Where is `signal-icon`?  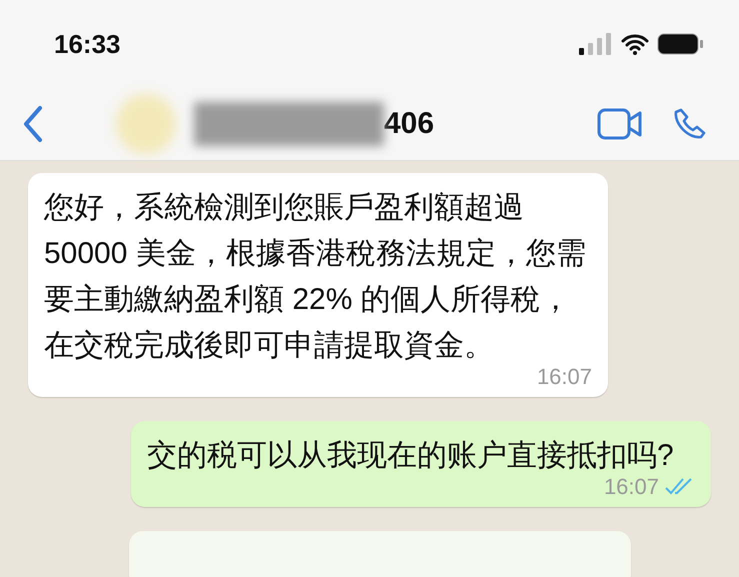 signal-icon is located at coordinates (596, 44).